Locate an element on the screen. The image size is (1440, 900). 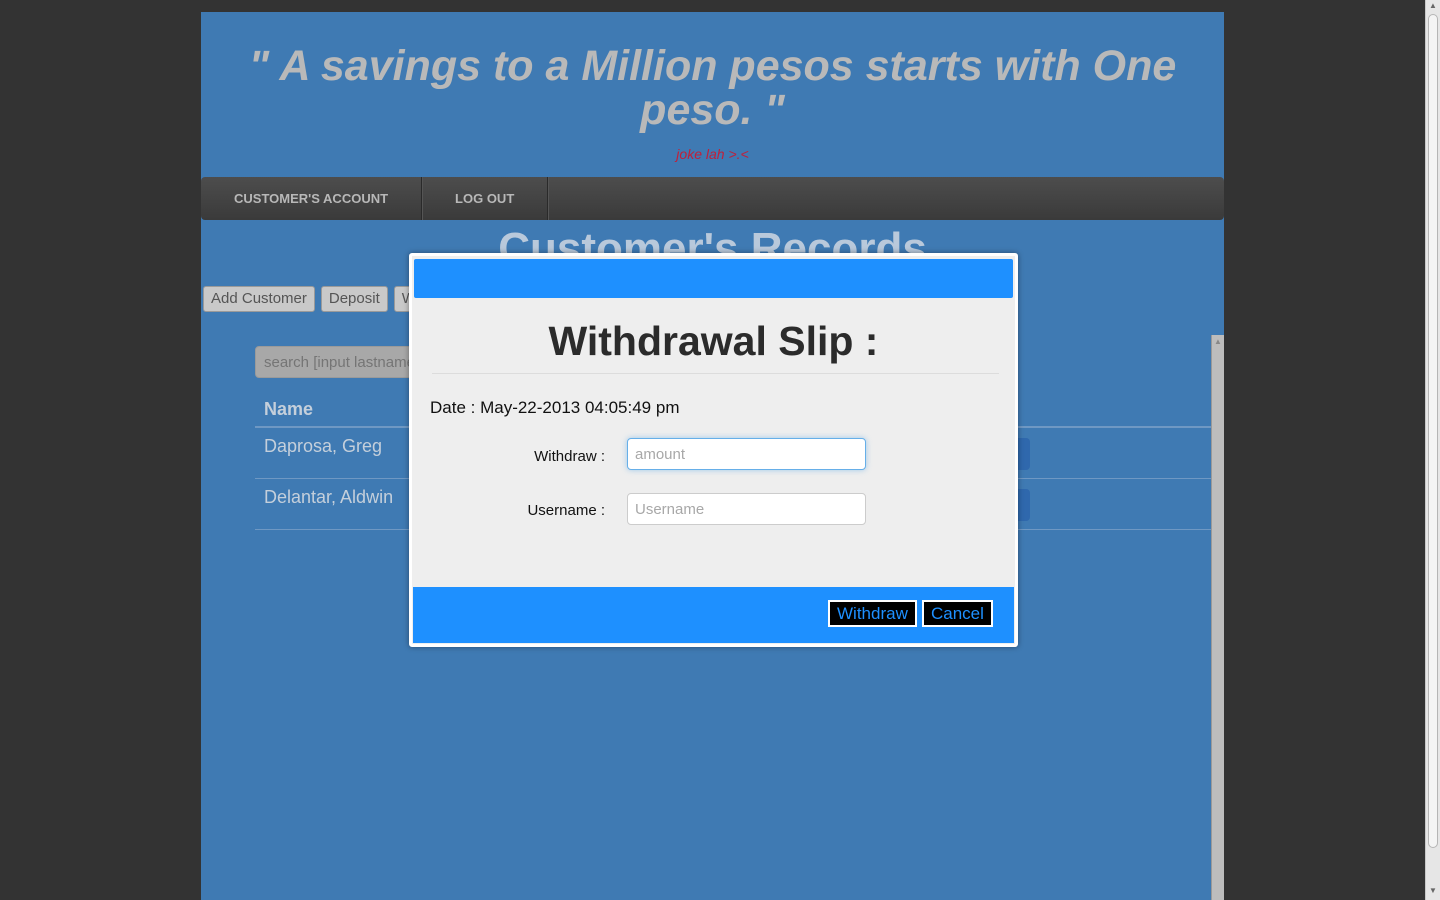
withdraw-label: Withdraw : is located at coordinates (569, 456).